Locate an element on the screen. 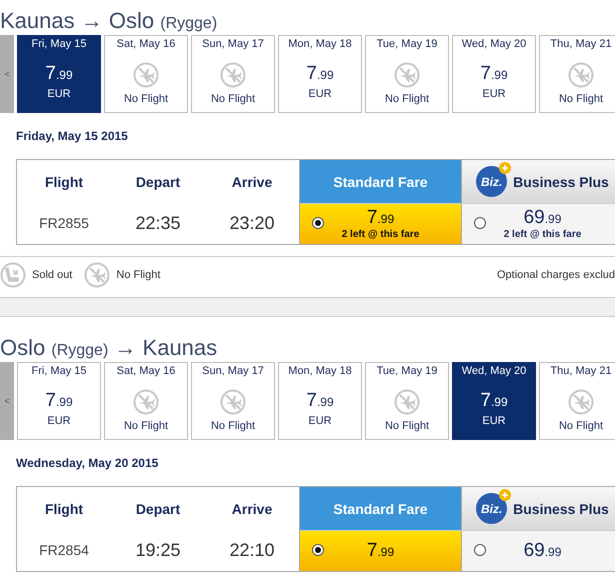 This screenshot has height=575, width=615. selected-date: Friday, May 15 2015 is located at coordinates (71, 136).